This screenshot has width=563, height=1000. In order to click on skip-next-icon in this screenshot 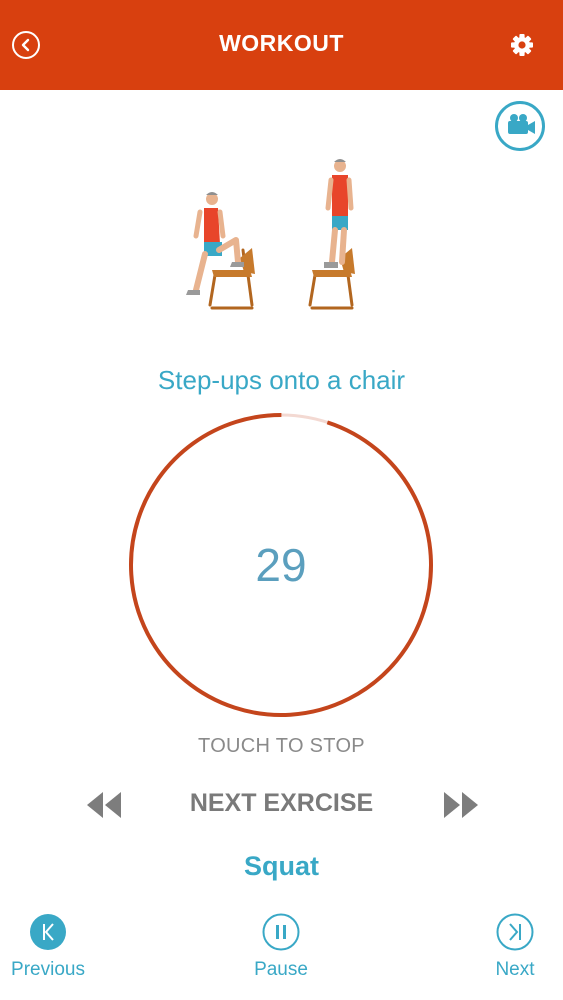, I will do `click(515, 932)`.